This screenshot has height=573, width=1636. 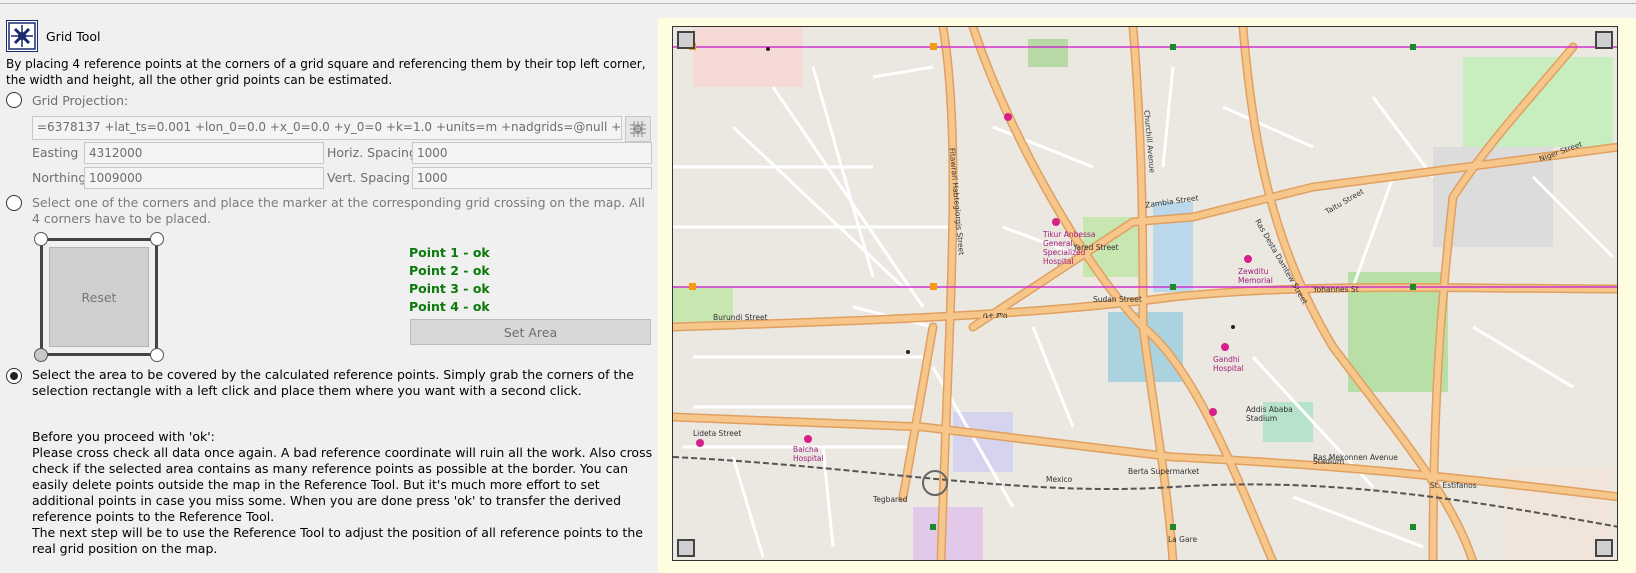 I want to click on map-label-addis-ababa-stadium: Addis Ababa Stadium, so click(x=1269, y=414).